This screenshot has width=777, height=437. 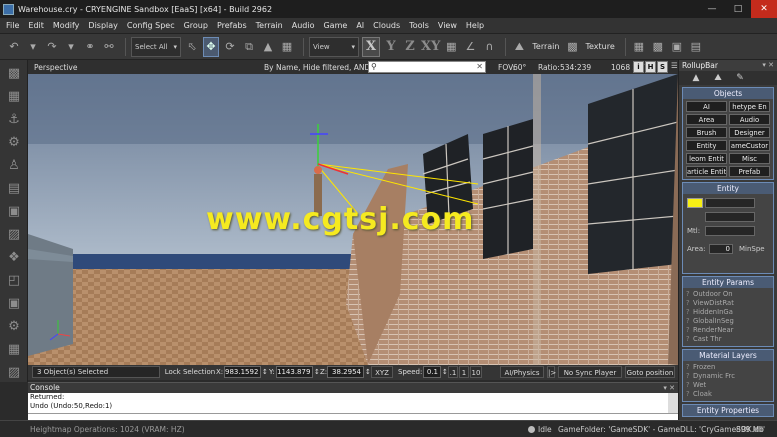 What do you see at coordinates (728, 355) in the screenshot?
I see `material-layers-title: Material Layers` at bounding box center [728, 355].